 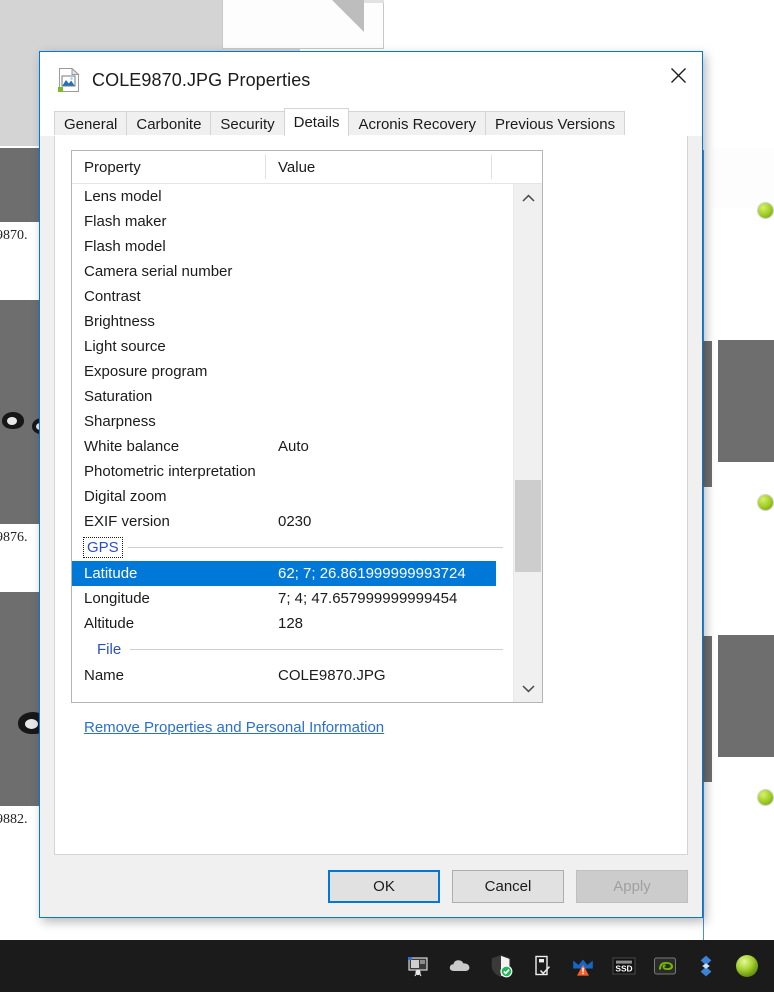 What do you see at coordinates (91, 123) in the screenshot?
I see `tab-general: General` at bounding box center [91, 123].